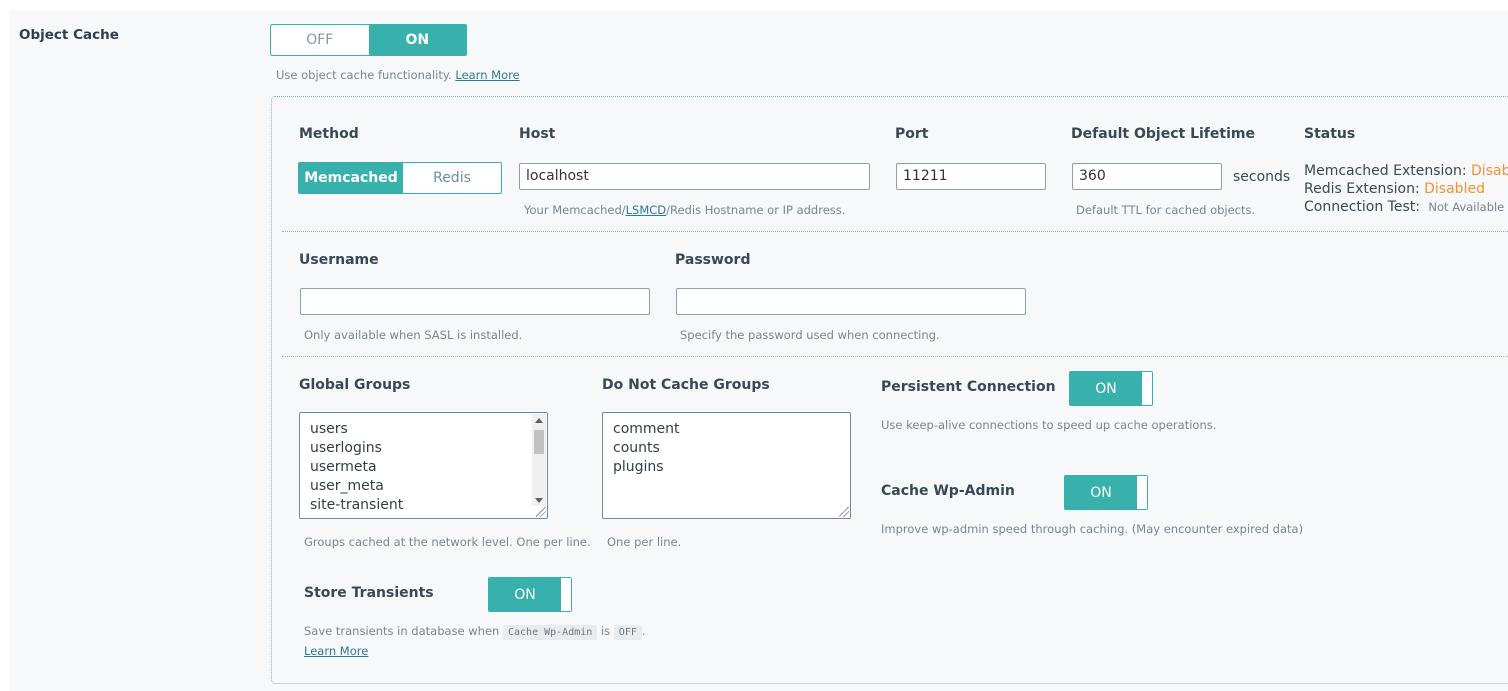 Image resolution: width=1508 pixels, height=691 pixels. I want to click on scrollbar-thumb, so click(539, 442).